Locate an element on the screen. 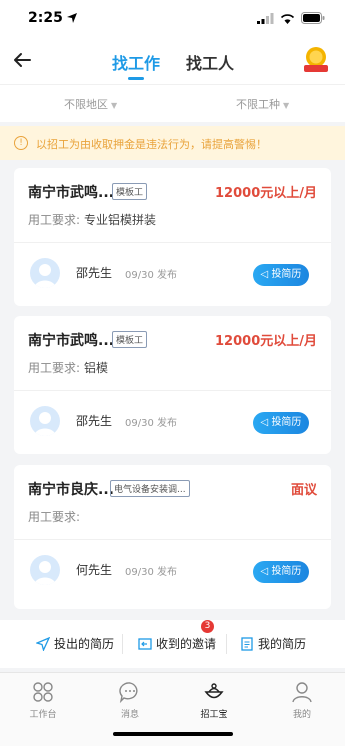 The image size is (345, 746). received-invites-label: 收到的邀请 is located at coordinates (186, 644).